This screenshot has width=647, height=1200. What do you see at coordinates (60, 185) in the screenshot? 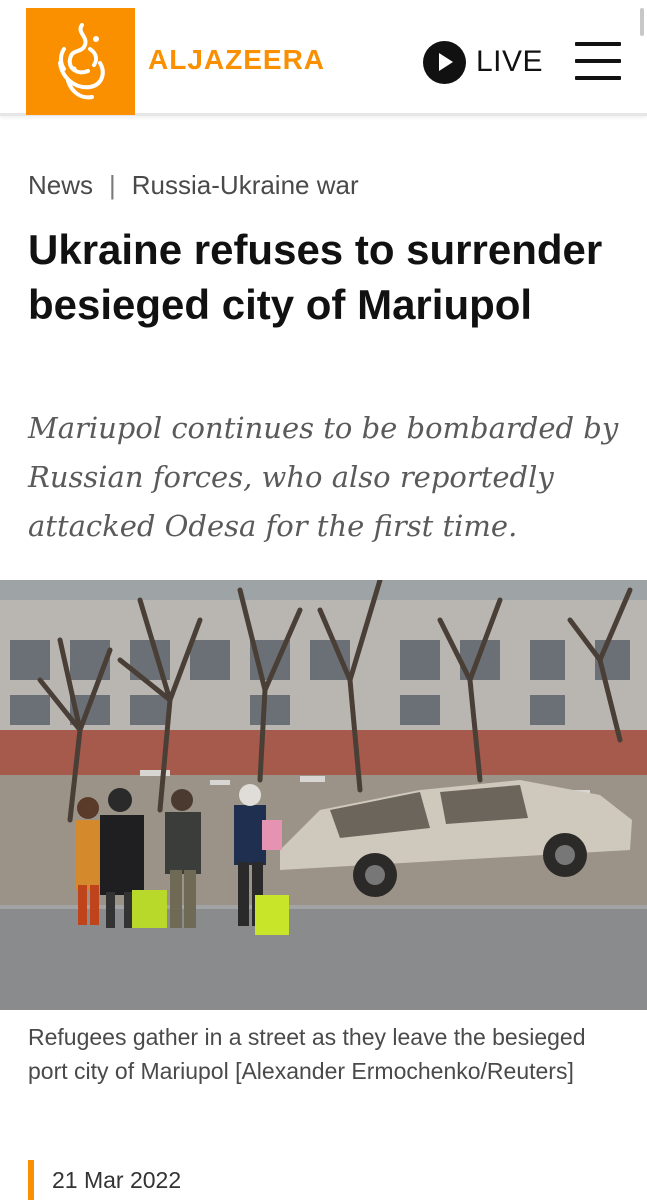
I see `breadcrumb-news-link: News` at bounding box center [60, 185].